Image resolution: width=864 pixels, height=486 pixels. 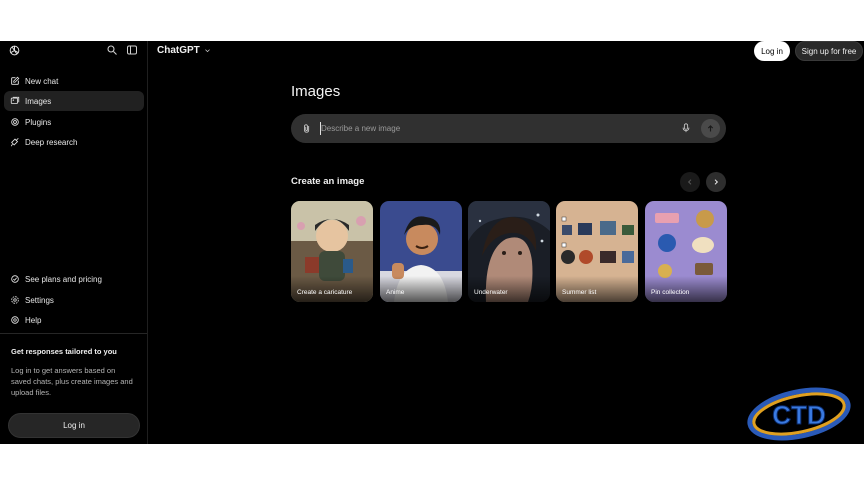 What do you see at coordinates (670, 292) in the screenshot?
I see `card-label: Pin collection` at bounding box center [670, 292].